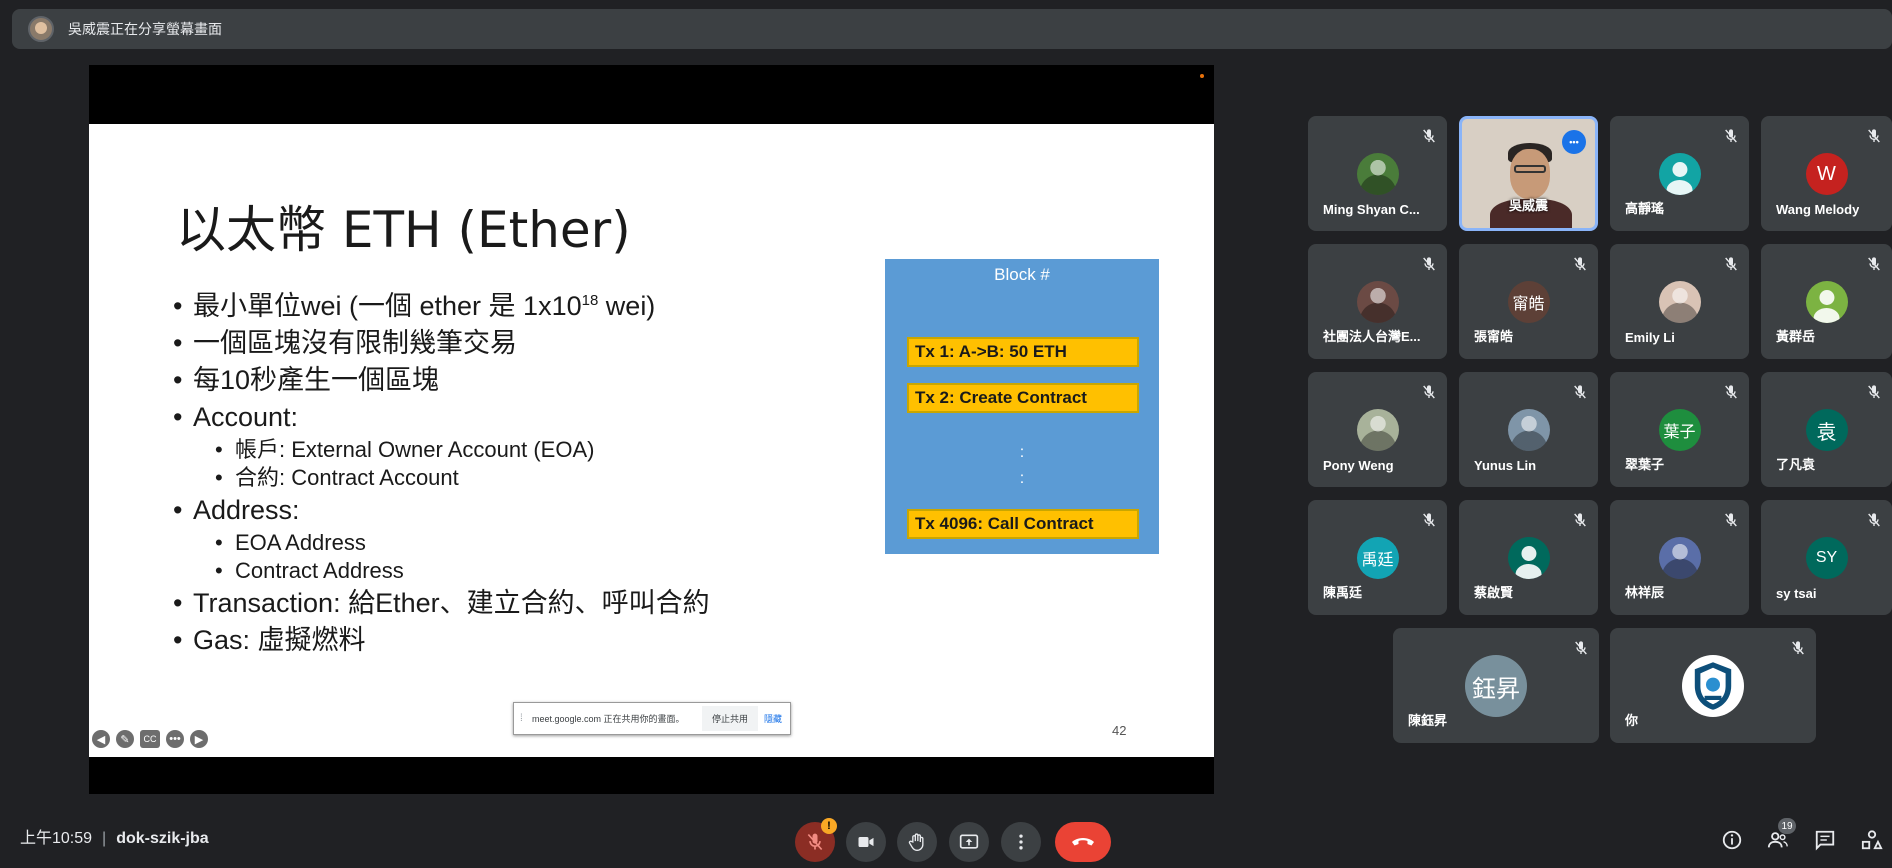 Image resolution: width=1892 pixels, height=868 pixels. I want to click on bullet: • 每10秒產生一個區塊, so click(306, 380).